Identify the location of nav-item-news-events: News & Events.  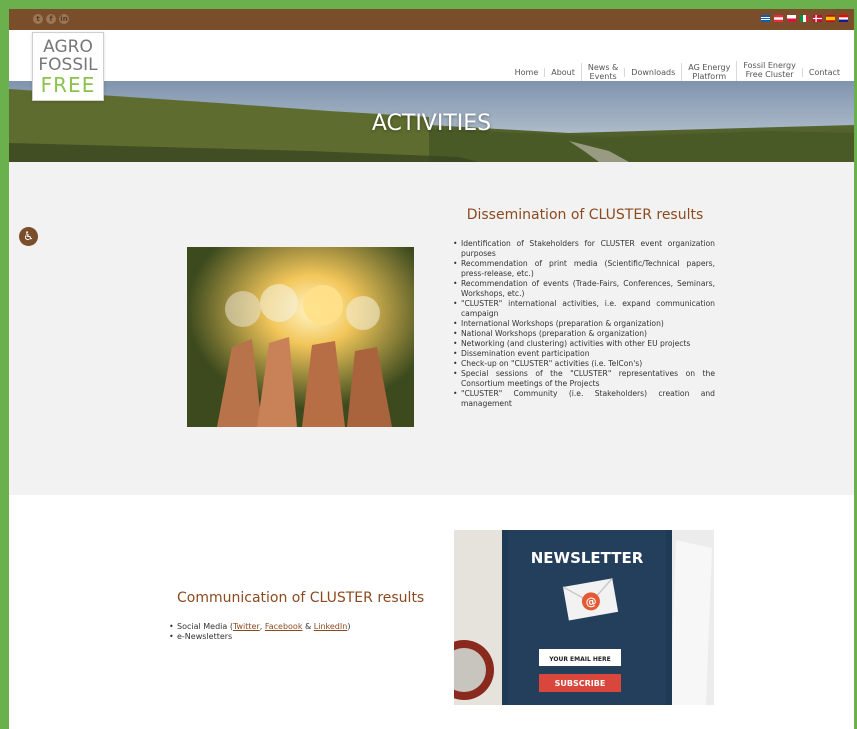
(602, 72).